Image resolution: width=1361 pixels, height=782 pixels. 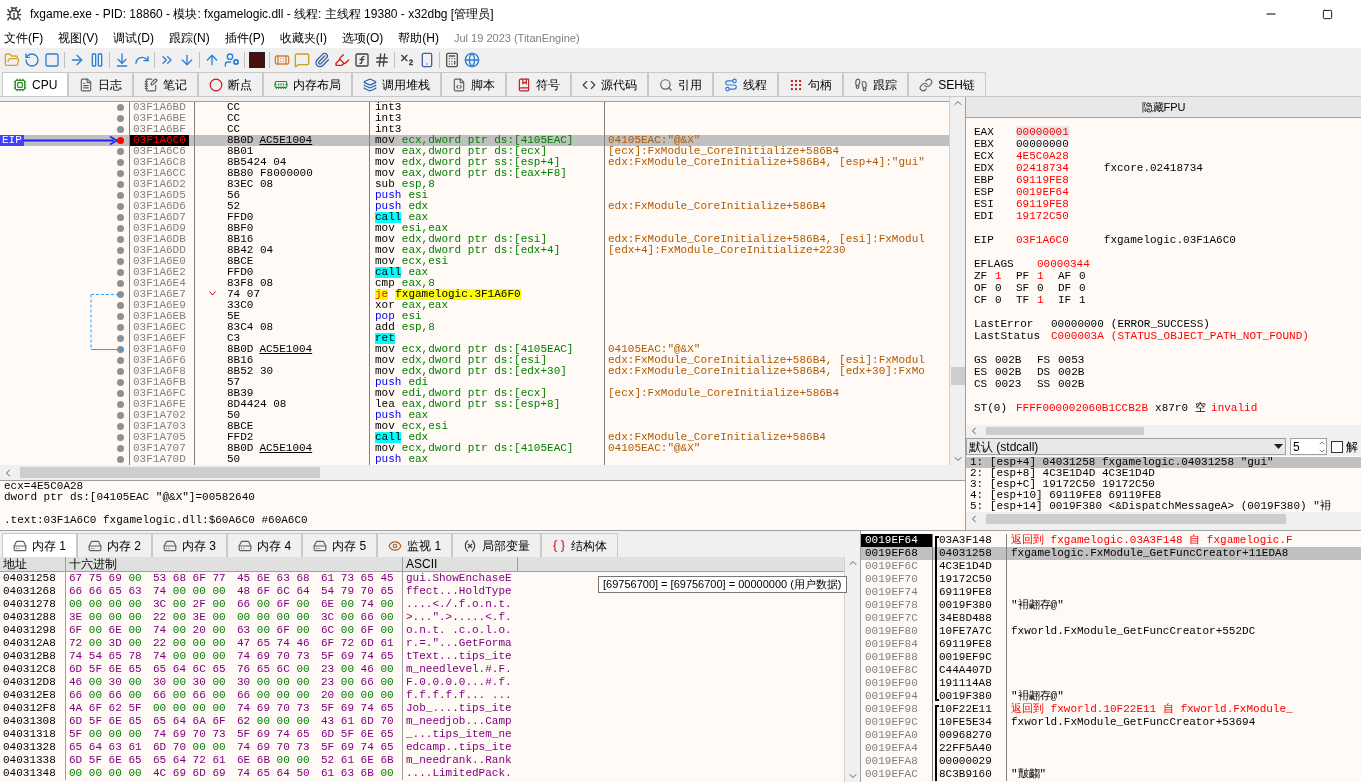 What do you see at coordinates (474, 239) in the screenshot?
I see `disassembly-row: 03F1A6DB 8B16 mov edx,dword ptr ds:[esi] edx:FxModule_CoreInitialize+586B4, [esi]:FxModul` at bounding box center [474, 239].